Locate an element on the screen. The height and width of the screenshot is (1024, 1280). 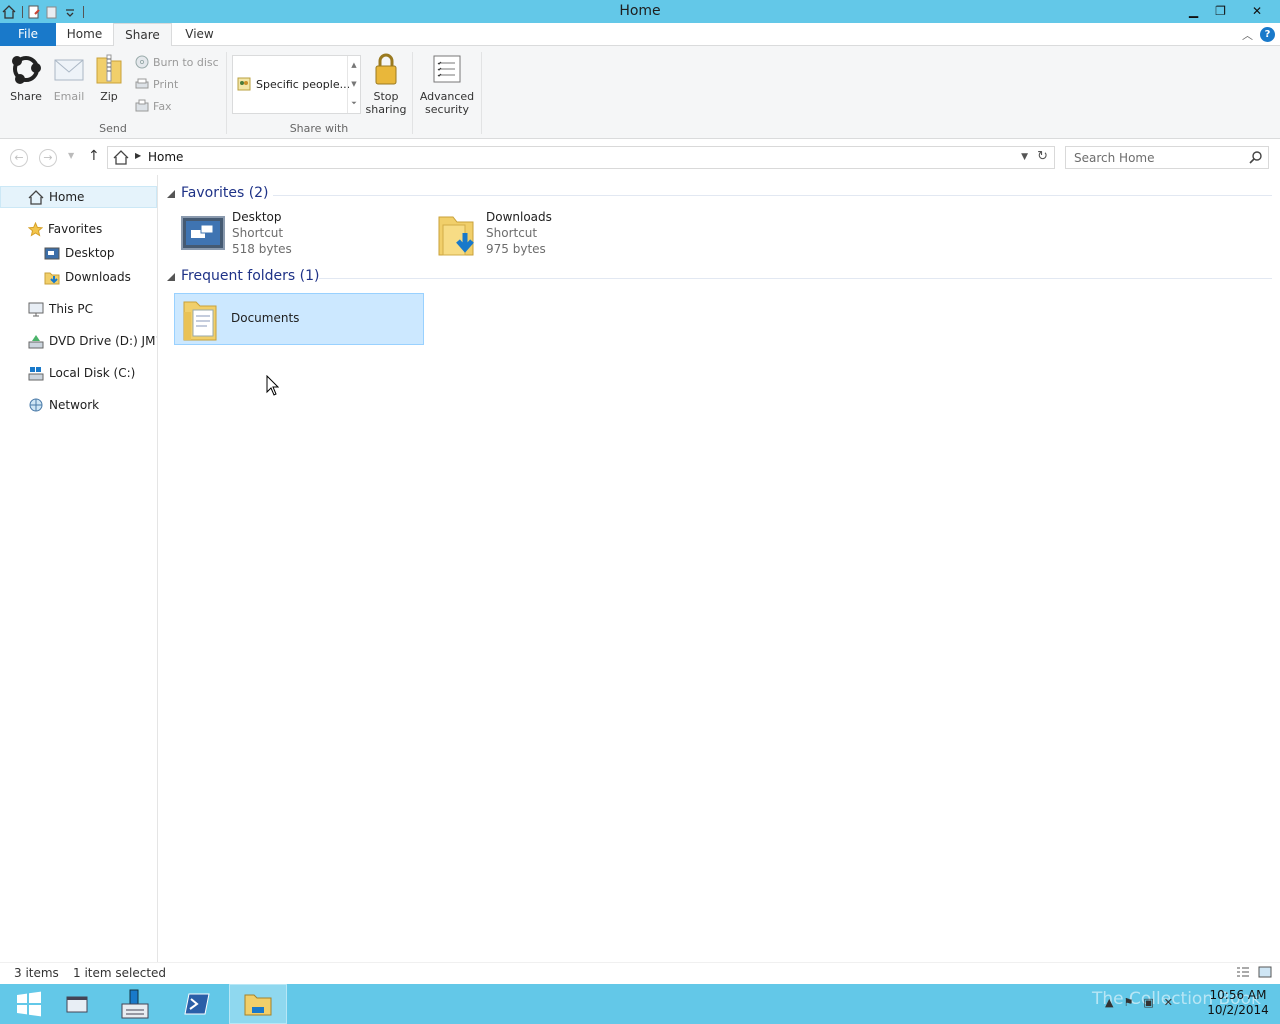
gallery-more-icon: ⏷ is located at coordinates (354, 103).